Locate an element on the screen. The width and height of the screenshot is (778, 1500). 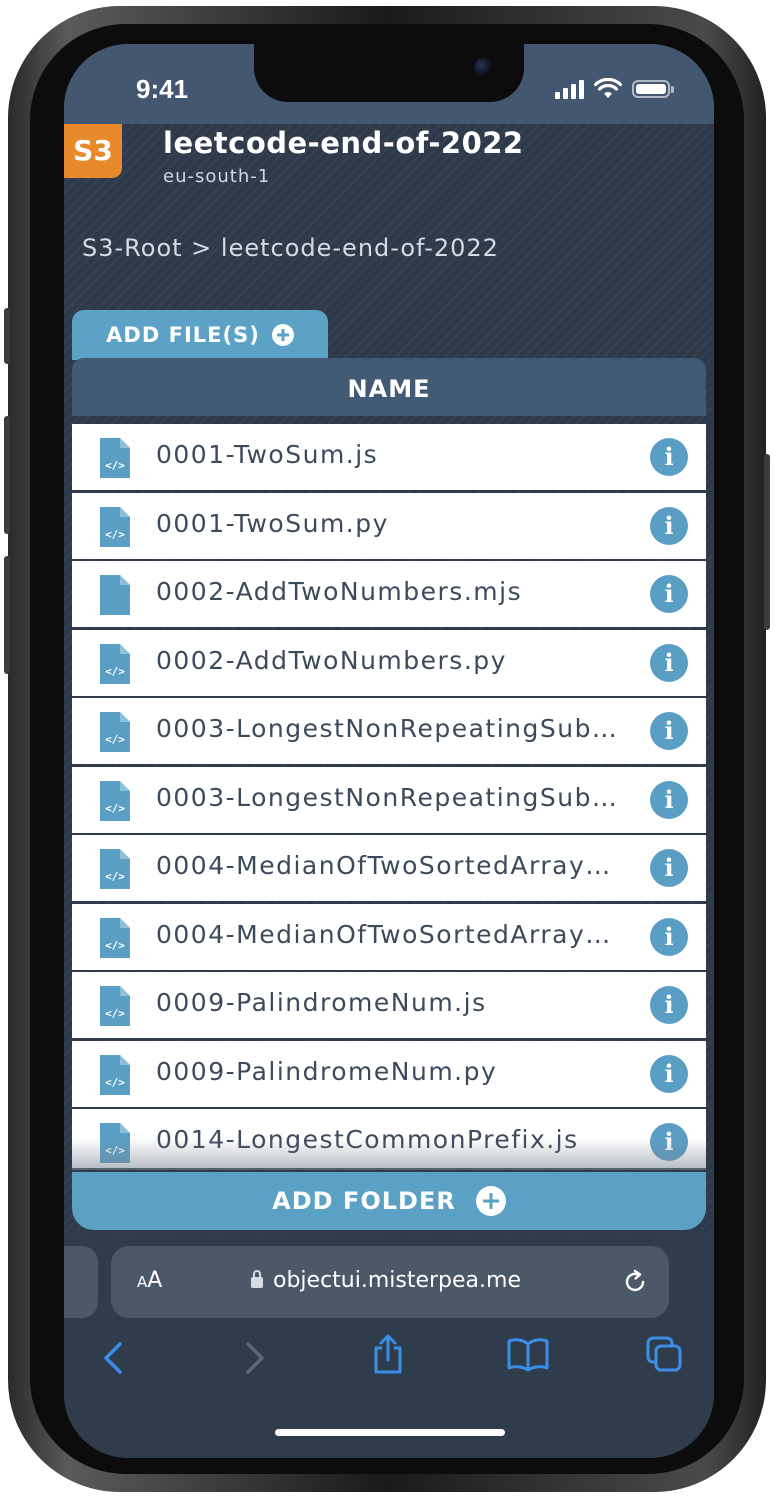
name-column-header: NAME is located at coordinates (389, 387).